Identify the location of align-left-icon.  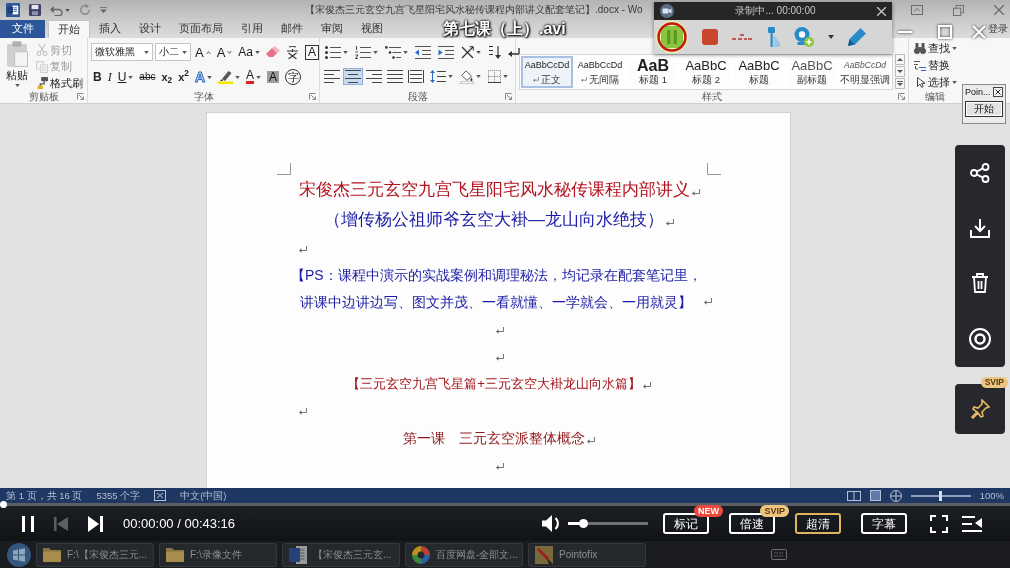
(332, 76).